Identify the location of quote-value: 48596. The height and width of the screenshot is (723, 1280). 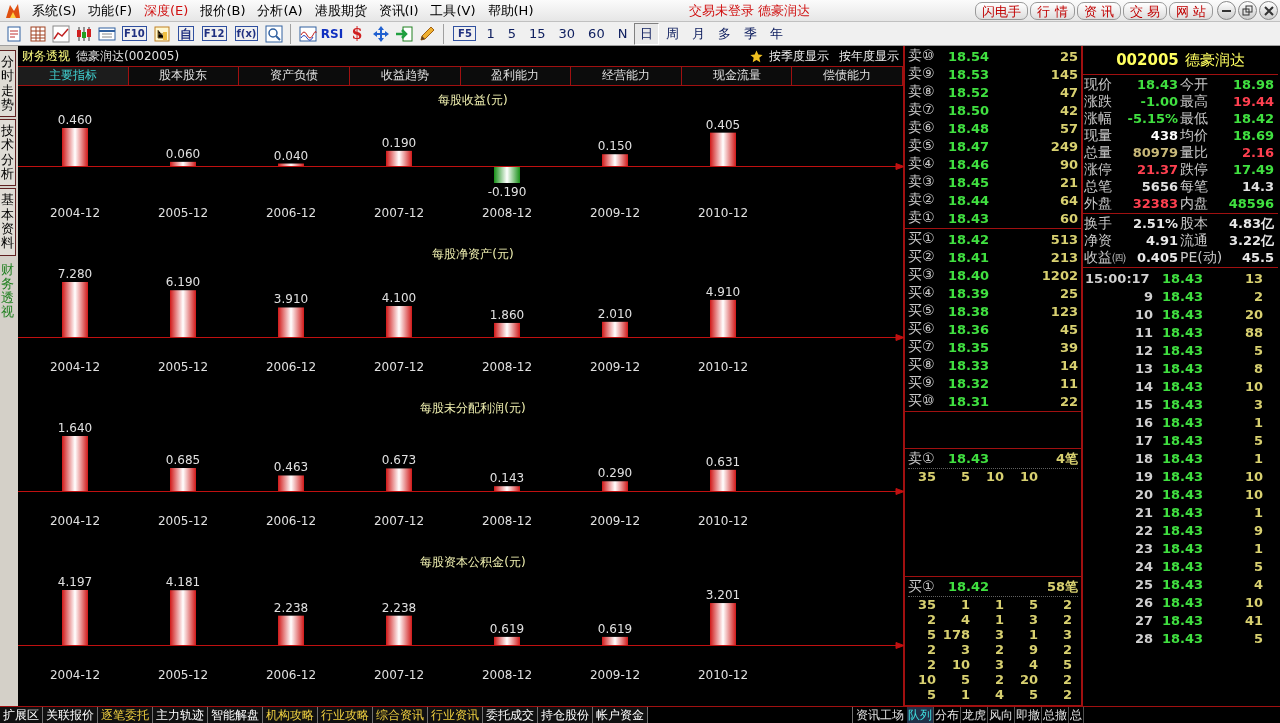
(1251, 203).